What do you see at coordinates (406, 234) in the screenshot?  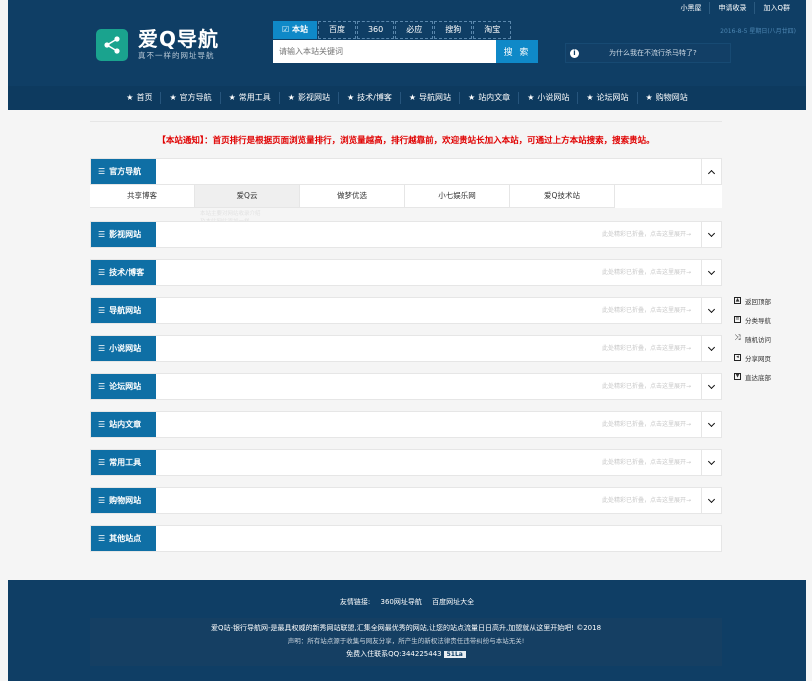 I see `section-video: ☰ 影视网站 此处精彩已折叠，点击这里展开→` at bounding box center [406, 234].